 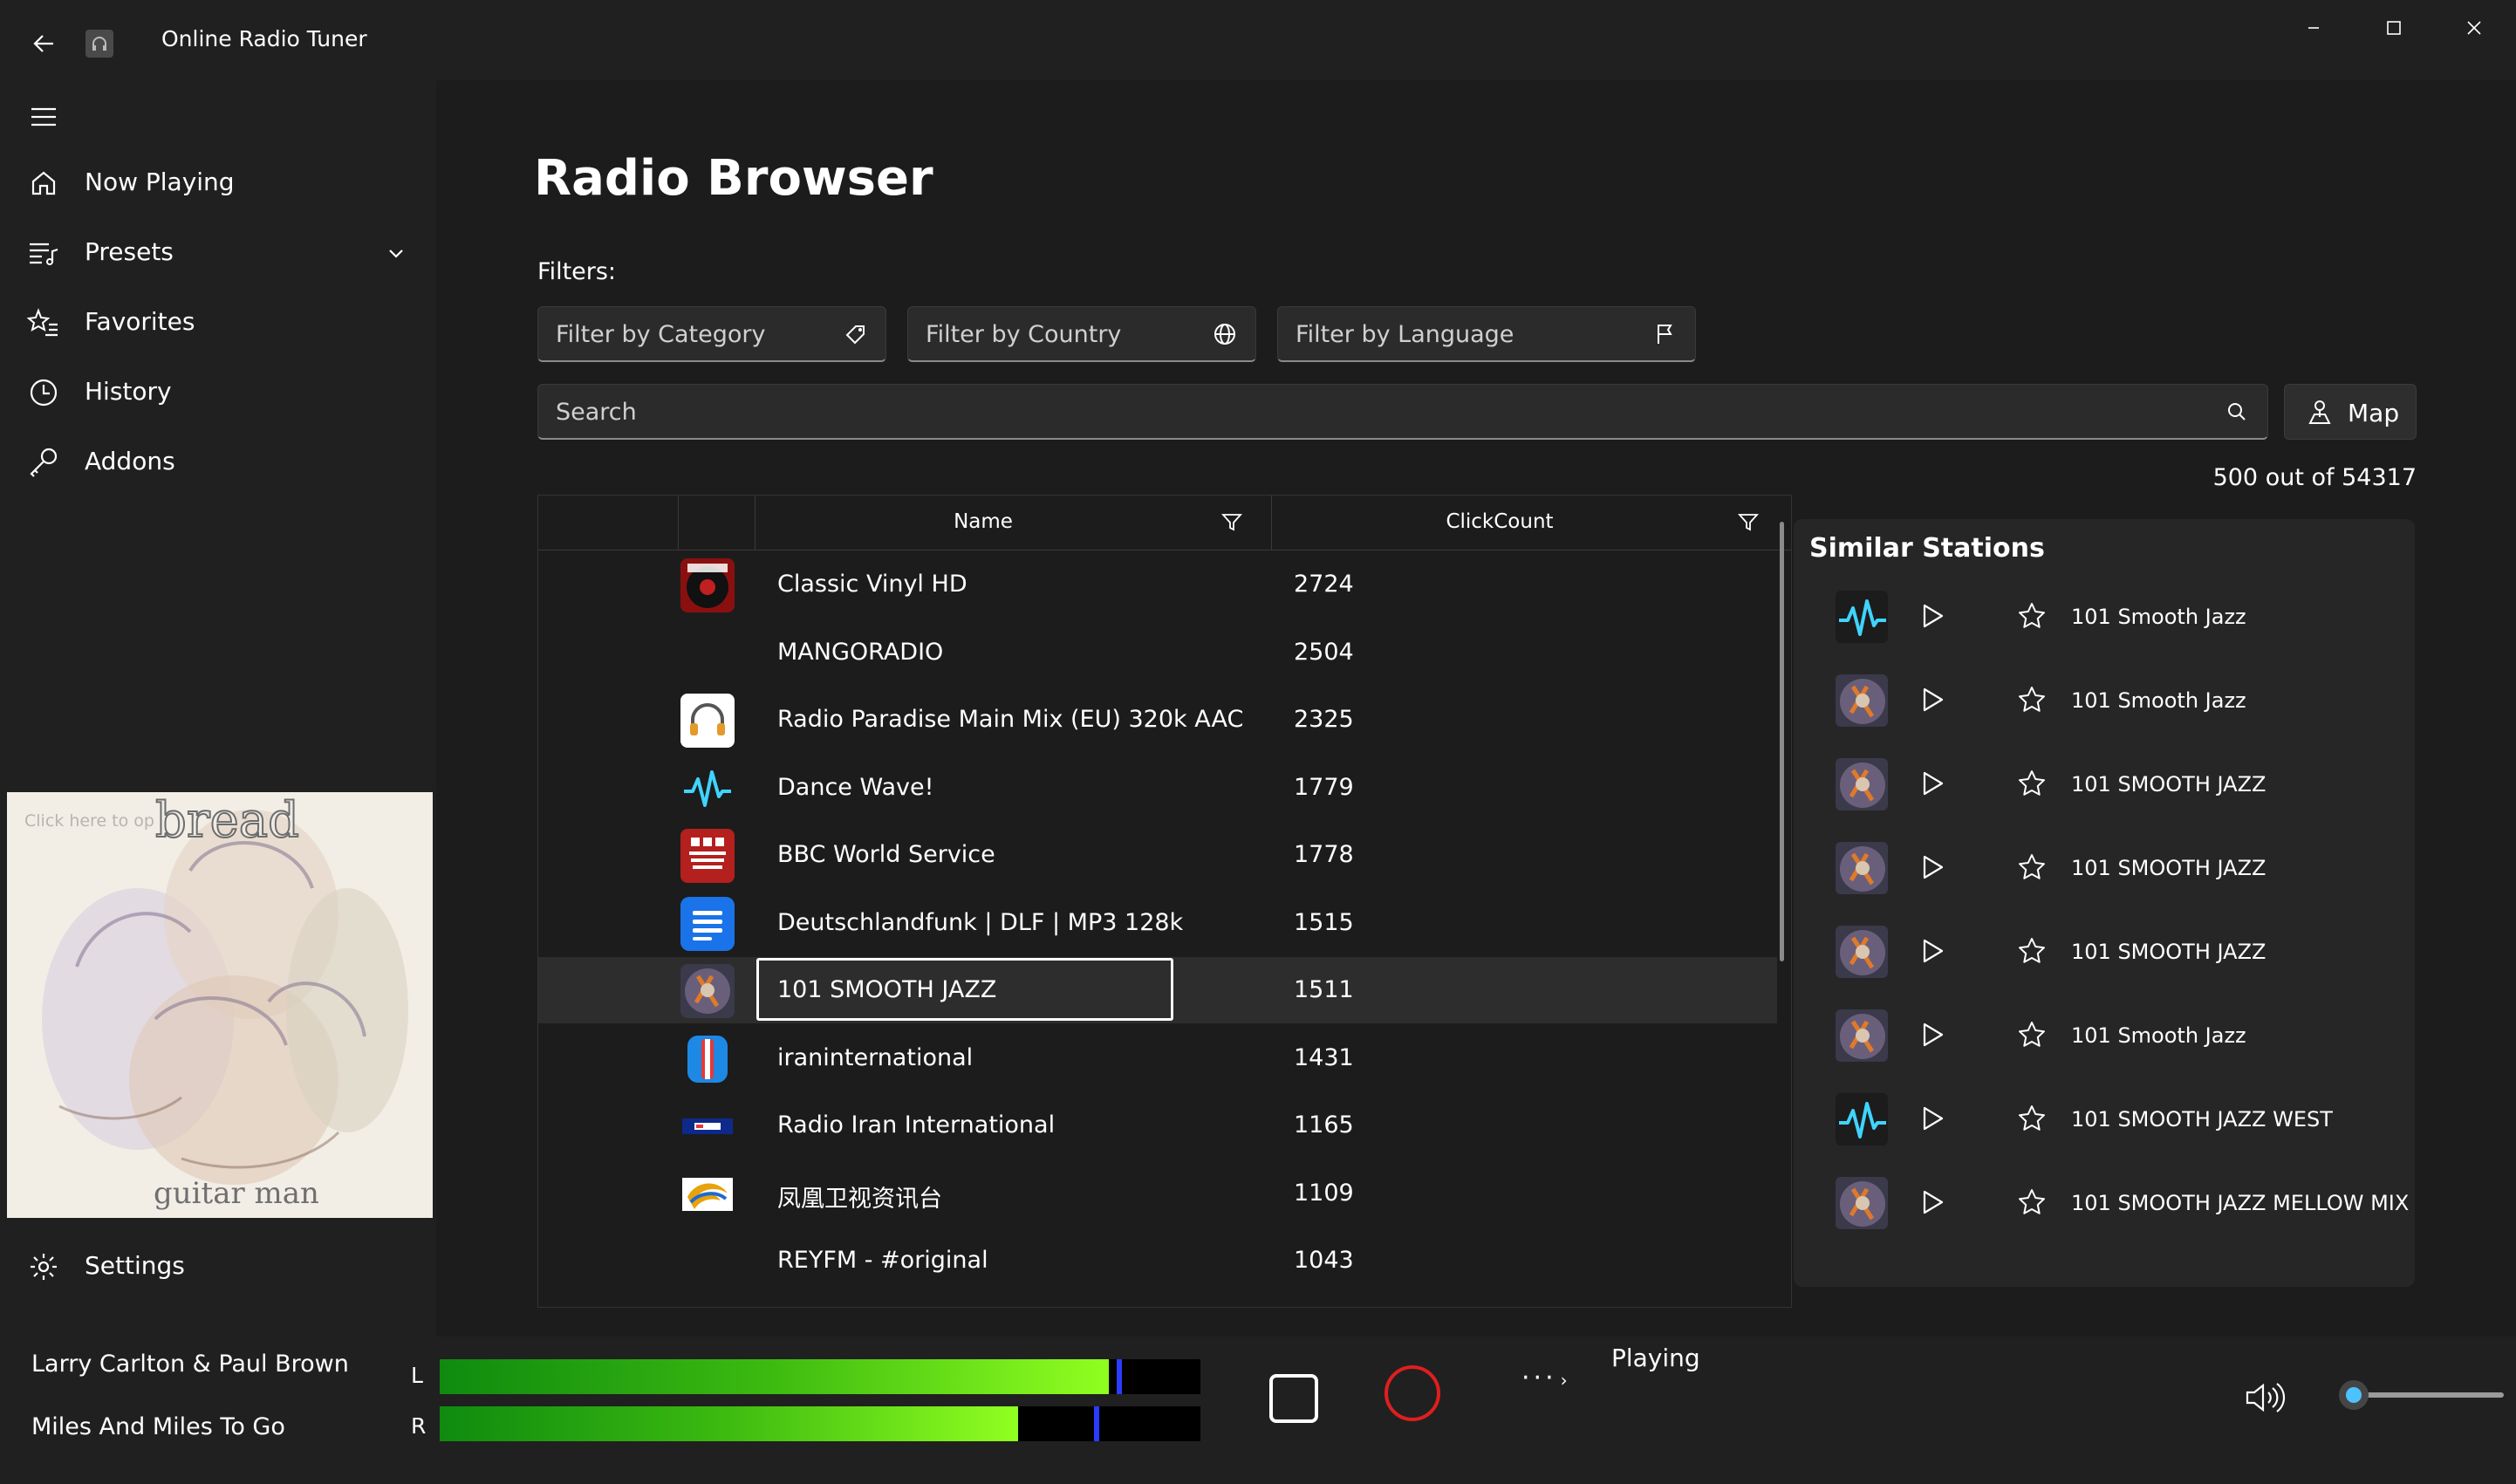 What do you see at coordinates (99, 44) in the screenshot?
I see `app-headphones-icon` at bounding box center [99, 44].